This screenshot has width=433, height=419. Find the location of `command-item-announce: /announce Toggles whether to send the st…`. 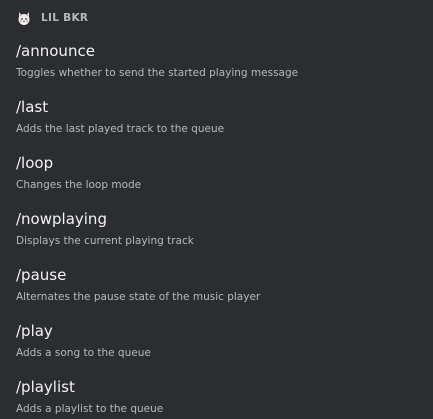

command-item-announce: /announce Toggles whether to send the st… is located at coordinates (221, 61).